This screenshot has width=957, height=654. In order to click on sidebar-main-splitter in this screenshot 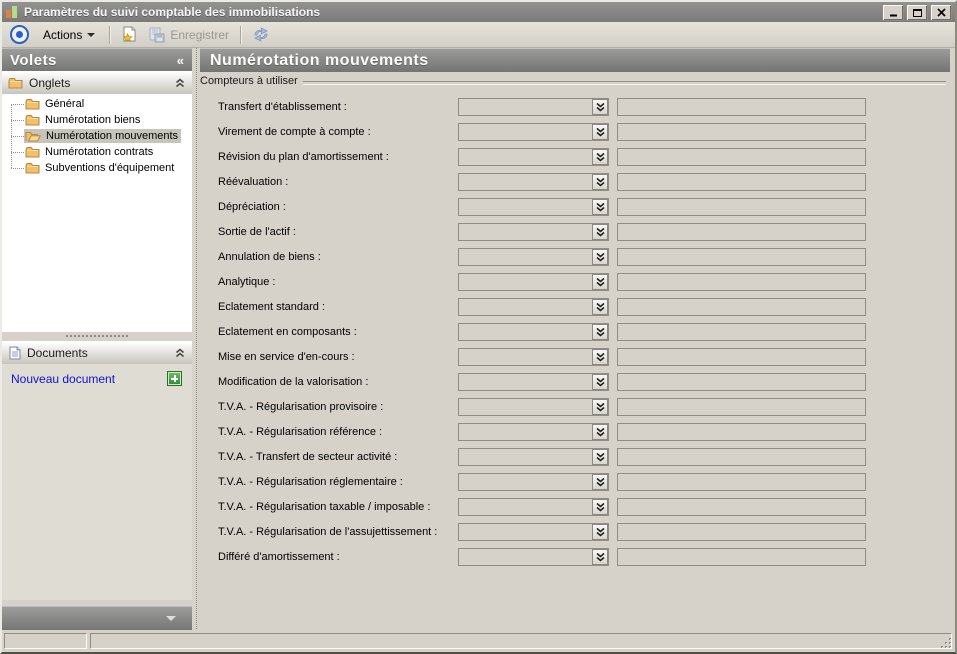, I will do `click(196, 338)`.